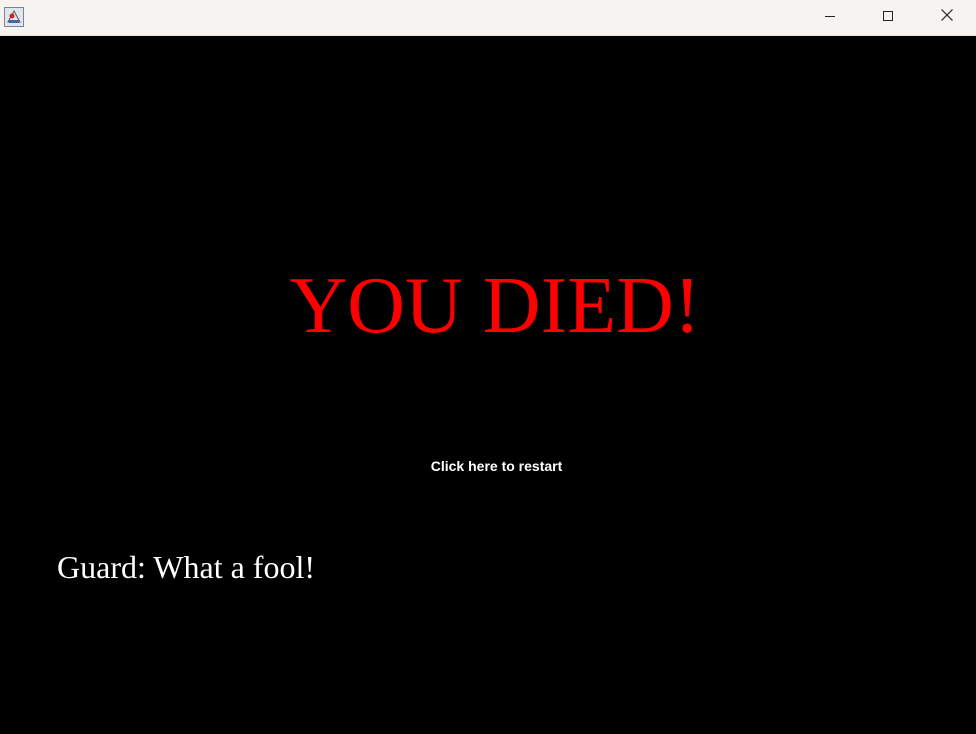 The image size is (976, 734). I want to click on title-bar, so click(488, 18).